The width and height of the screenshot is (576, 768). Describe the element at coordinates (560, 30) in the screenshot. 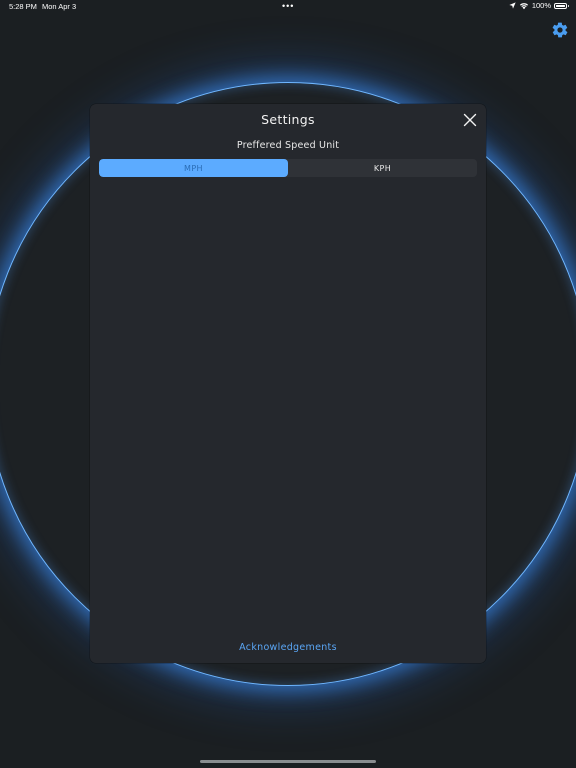

I see `gear-icon` at that location.